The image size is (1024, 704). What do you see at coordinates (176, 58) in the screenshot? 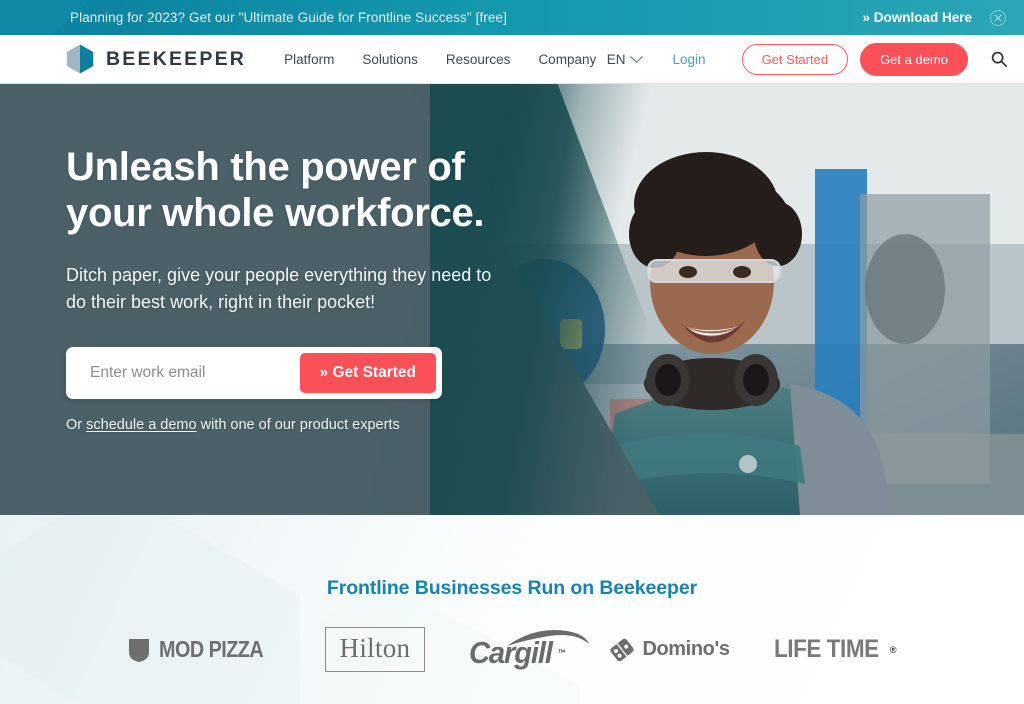
I see `brand-name: BEEKEEPER` at bounding box center [176, 58].